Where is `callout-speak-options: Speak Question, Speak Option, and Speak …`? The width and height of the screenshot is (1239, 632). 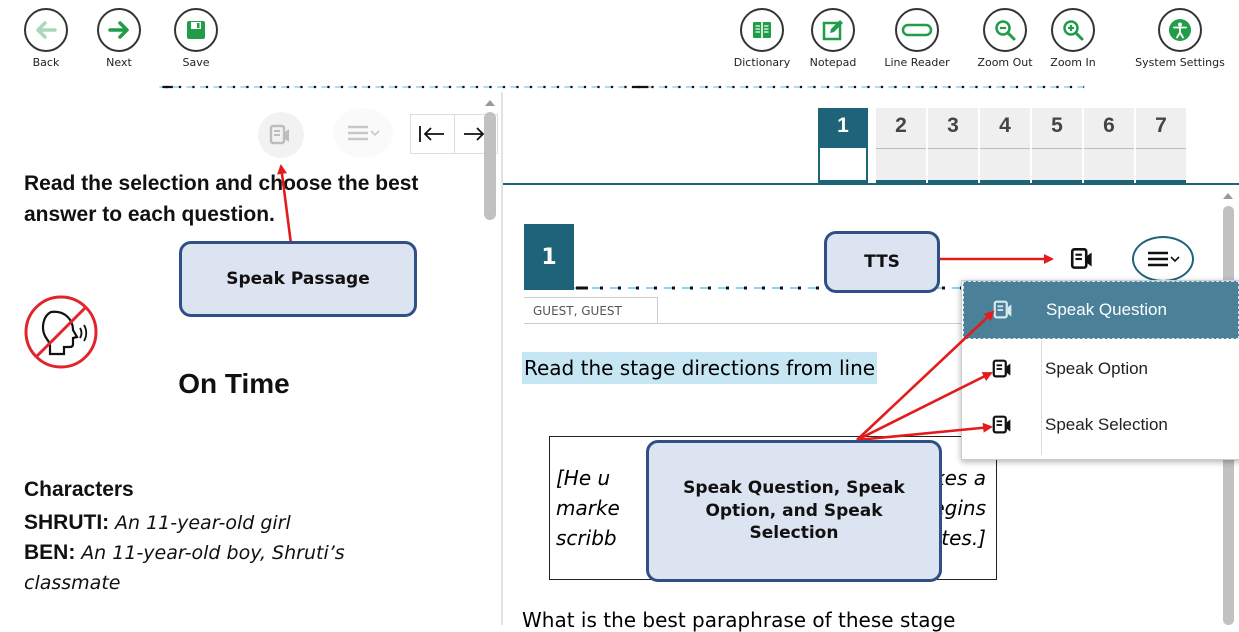 callout-speak-options: Speak Question, Speak Option, and Speak … is located at coordinates (794, 511).